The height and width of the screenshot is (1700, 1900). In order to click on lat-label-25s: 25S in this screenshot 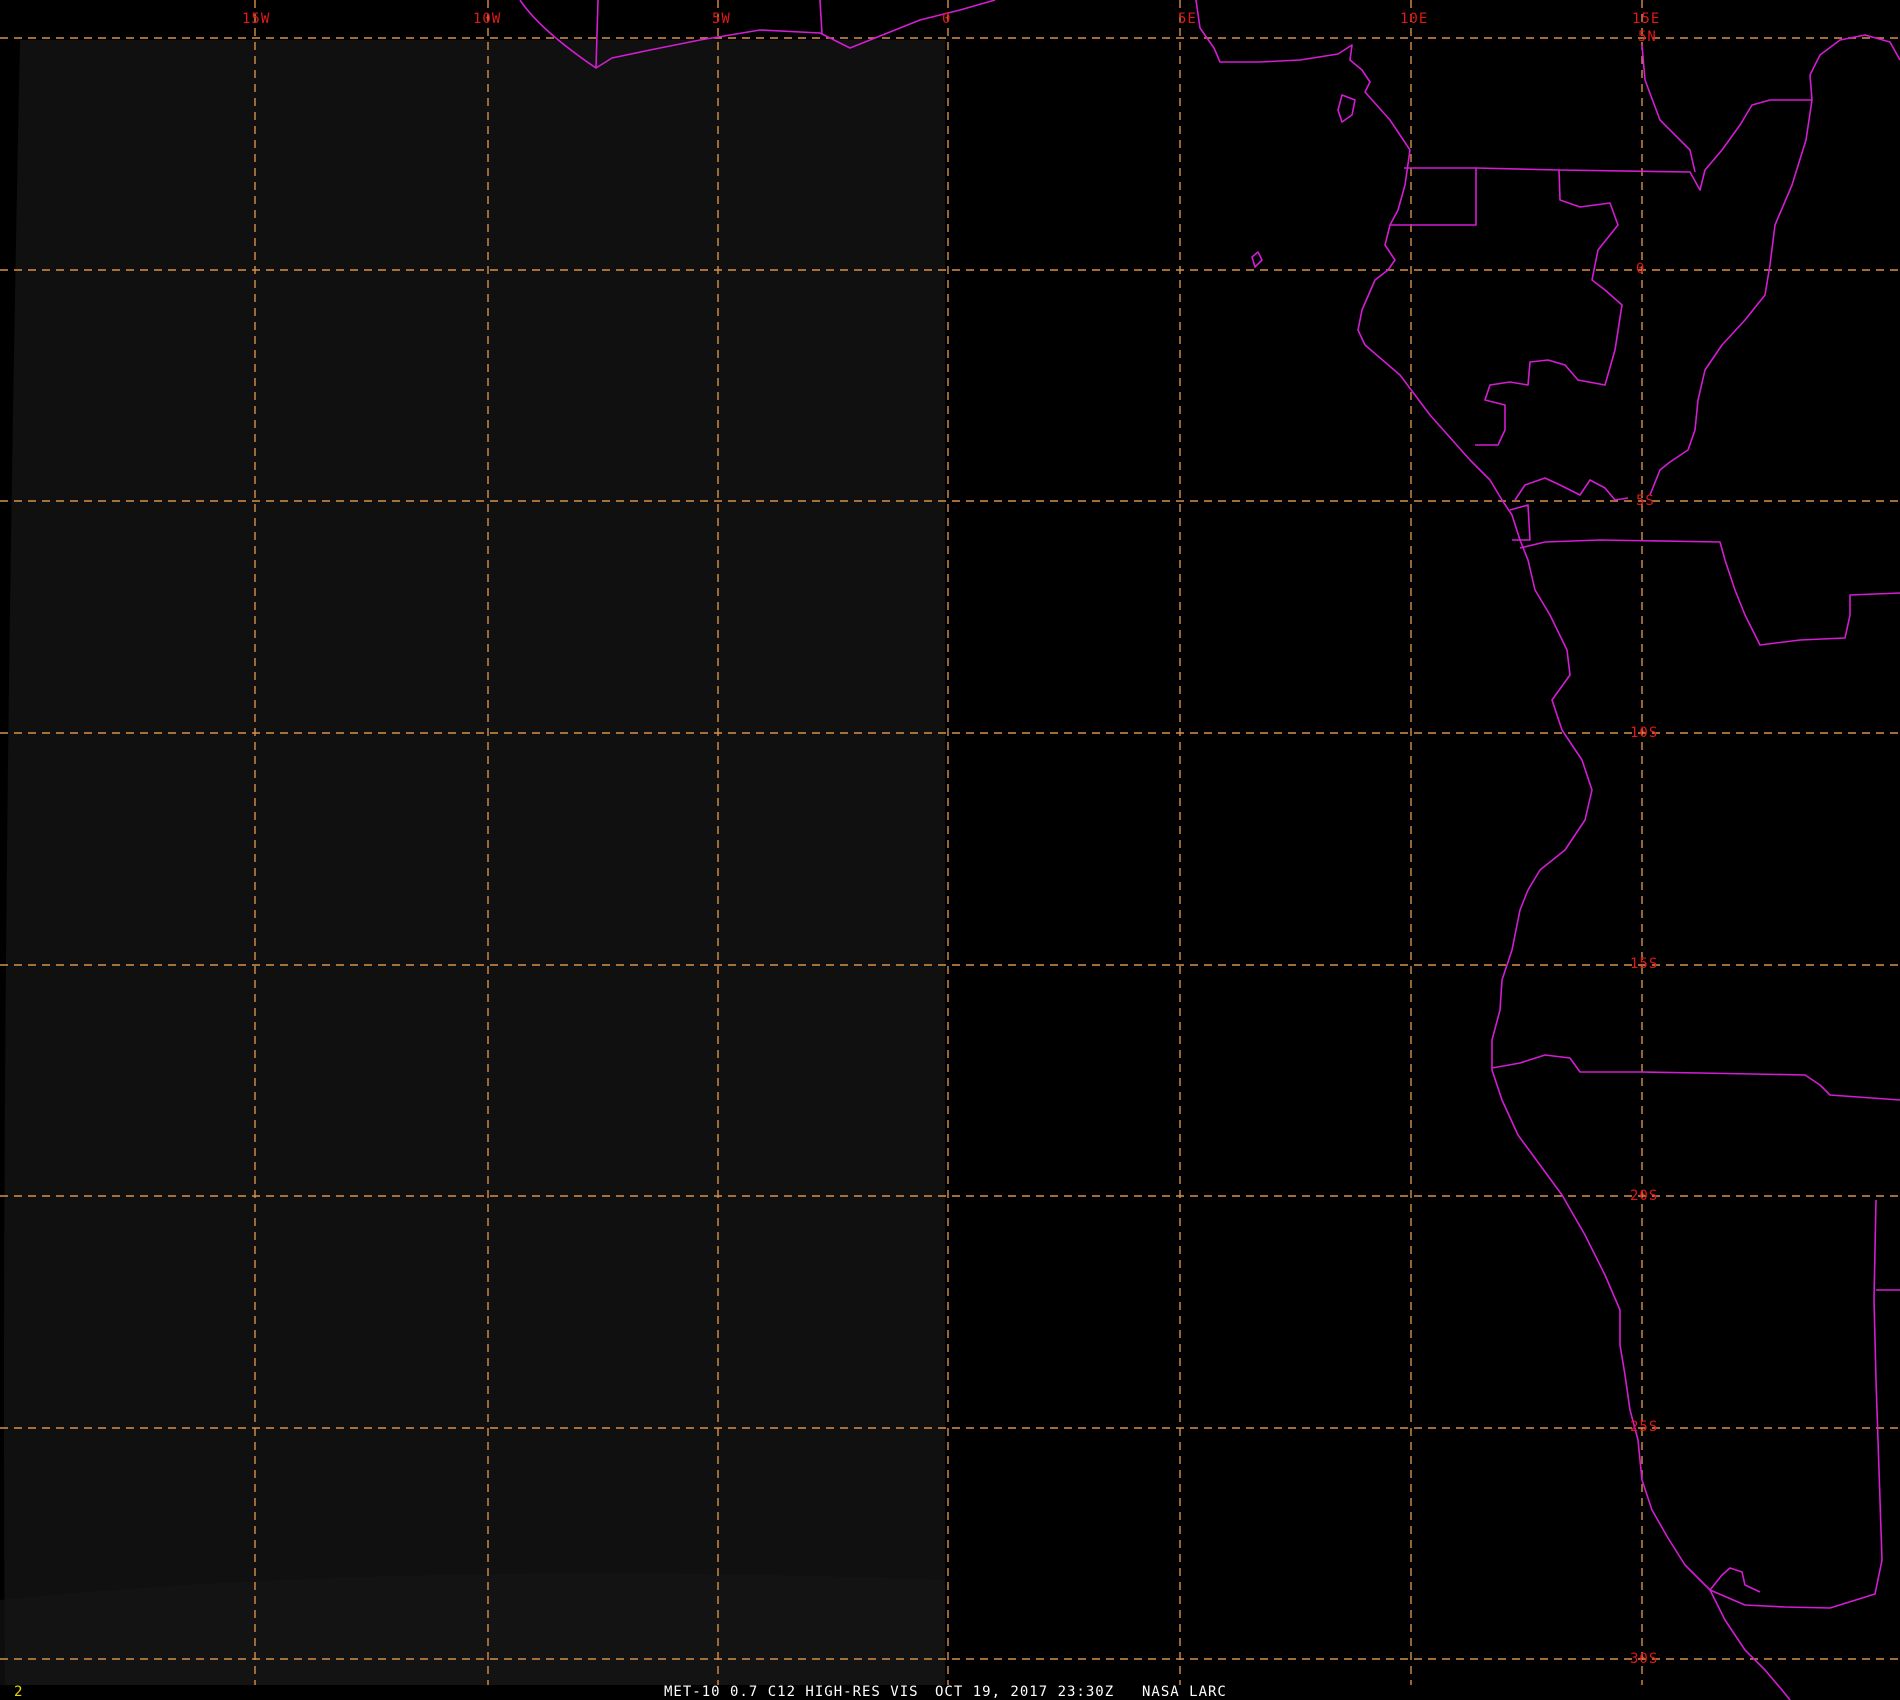, I will do `click(1644, 1427)`.